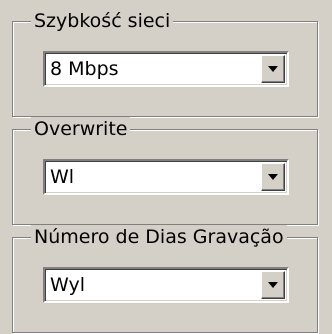 The height and width of the screenshot is (334, 332). I want to click on network-speed-value: 8 Mbps, so click(84, 69).